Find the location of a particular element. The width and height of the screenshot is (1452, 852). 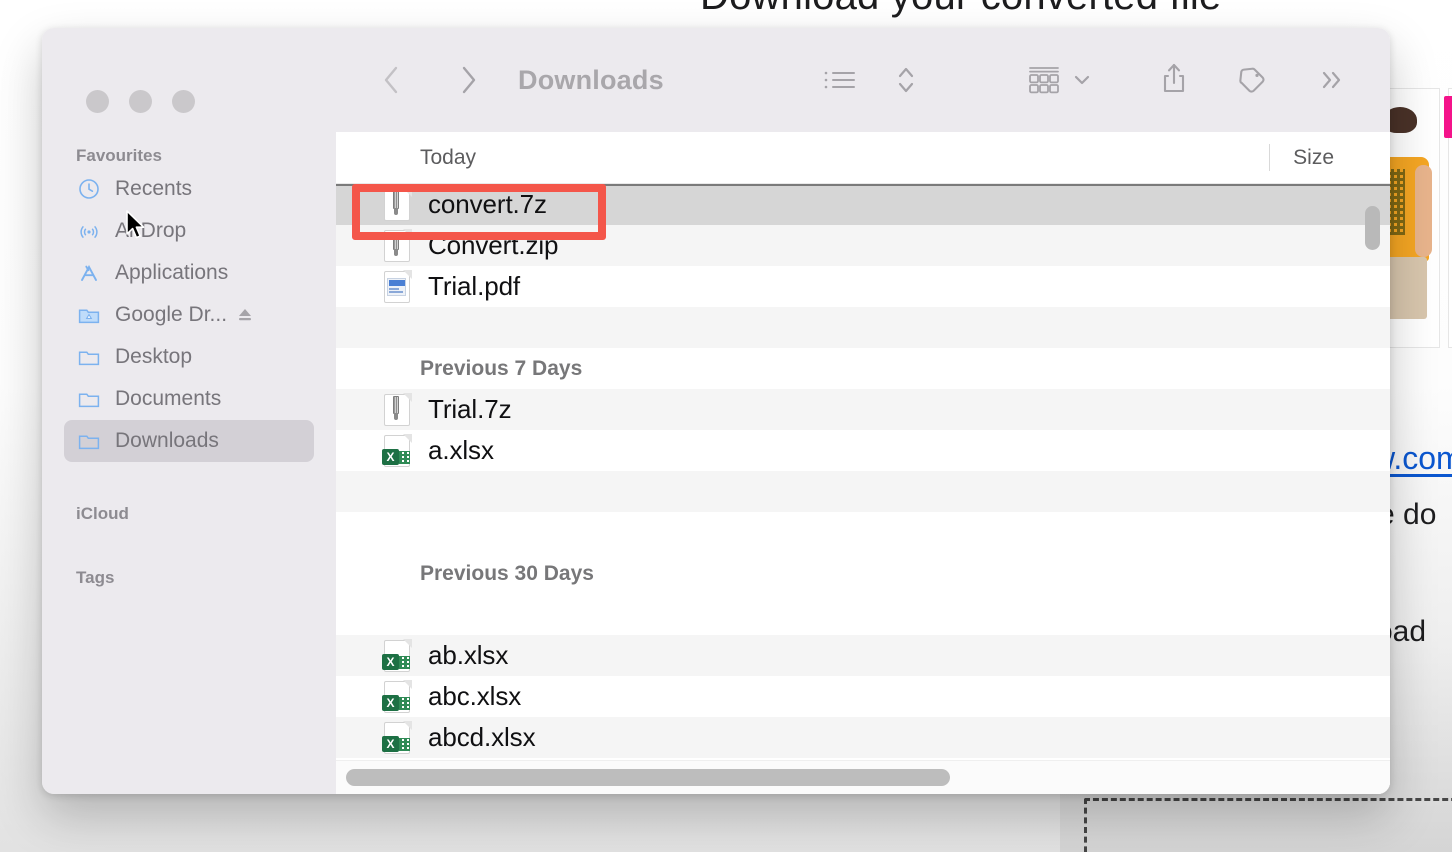

finder-toolbar: Downloads is located at coordinates (863, 80).